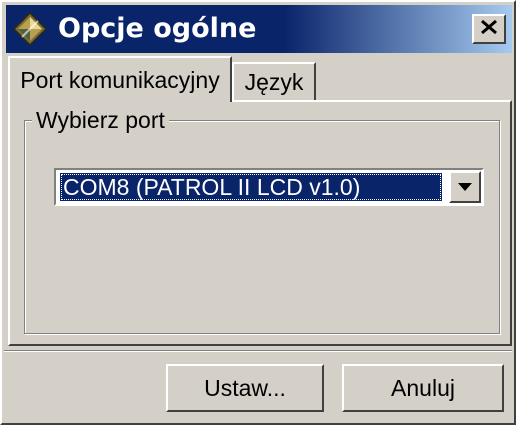  I want to click on cancel-button: Anuluj, so click(423, 388).